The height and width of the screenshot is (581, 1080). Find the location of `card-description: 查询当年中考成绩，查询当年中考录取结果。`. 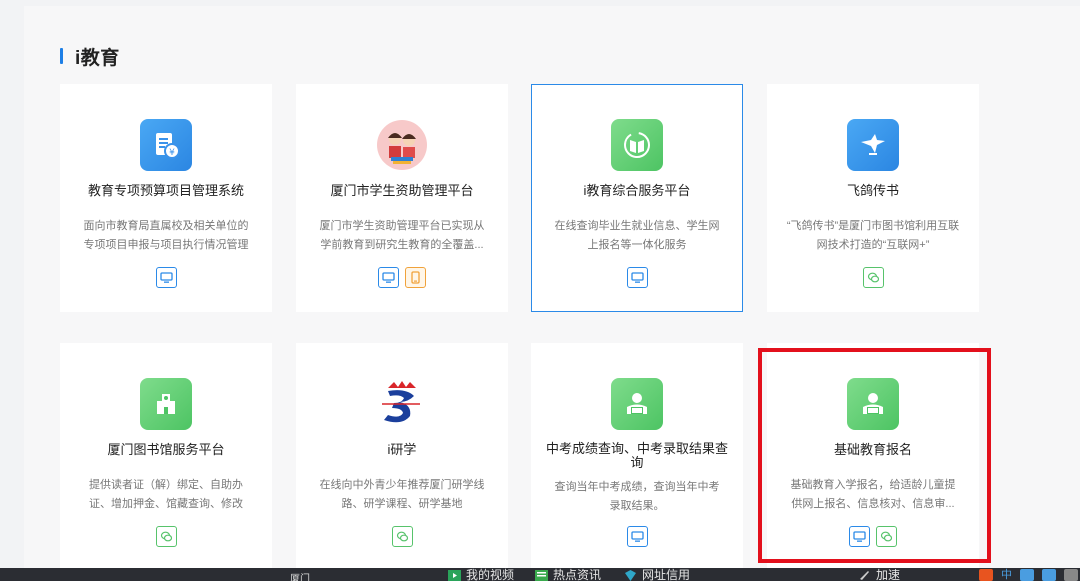

card-description: 查询当年中考成绩，查询当年中考录取结果。 is located at coordinates (637, 496).